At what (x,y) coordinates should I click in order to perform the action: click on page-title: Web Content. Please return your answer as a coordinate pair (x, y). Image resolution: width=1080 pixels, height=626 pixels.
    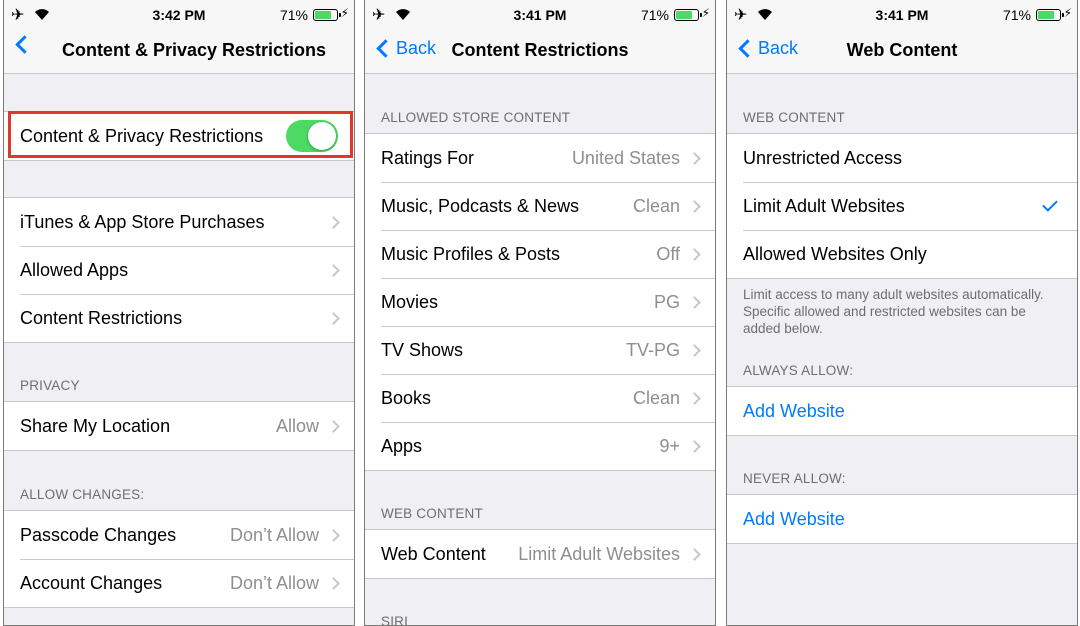
    Looking at the image, I should click on (902, 50).